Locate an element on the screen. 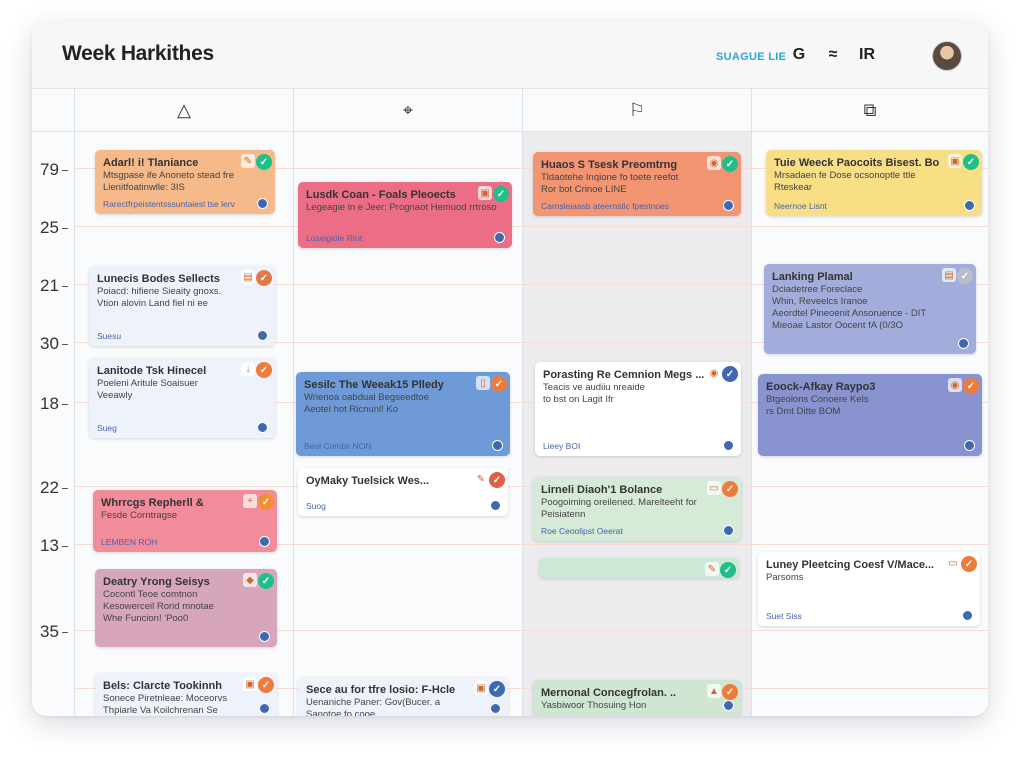 The image size is (1024, 768). event-type-icon: ▭ is located at coordinates (953, 563).